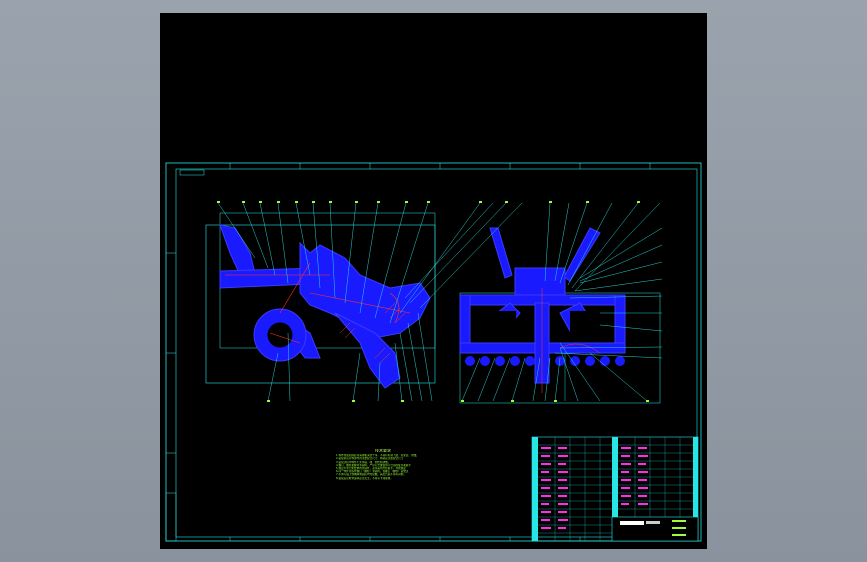  What do you see at coordinates (280, 335) in the screenshot?
I see `drive-wheel-hub` at bounding box center [280, 335].